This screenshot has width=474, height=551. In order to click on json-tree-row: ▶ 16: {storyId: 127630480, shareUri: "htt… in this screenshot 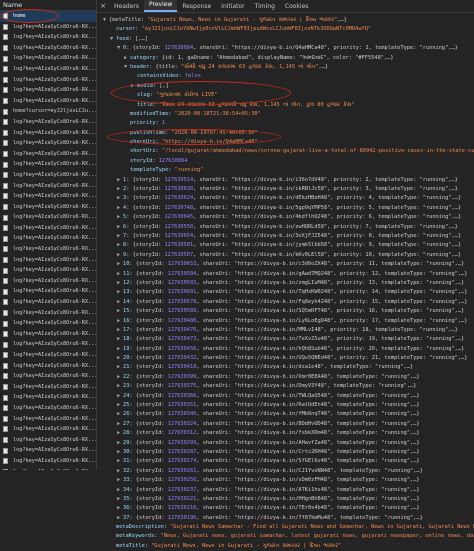, I will do `click(288, 321)`.